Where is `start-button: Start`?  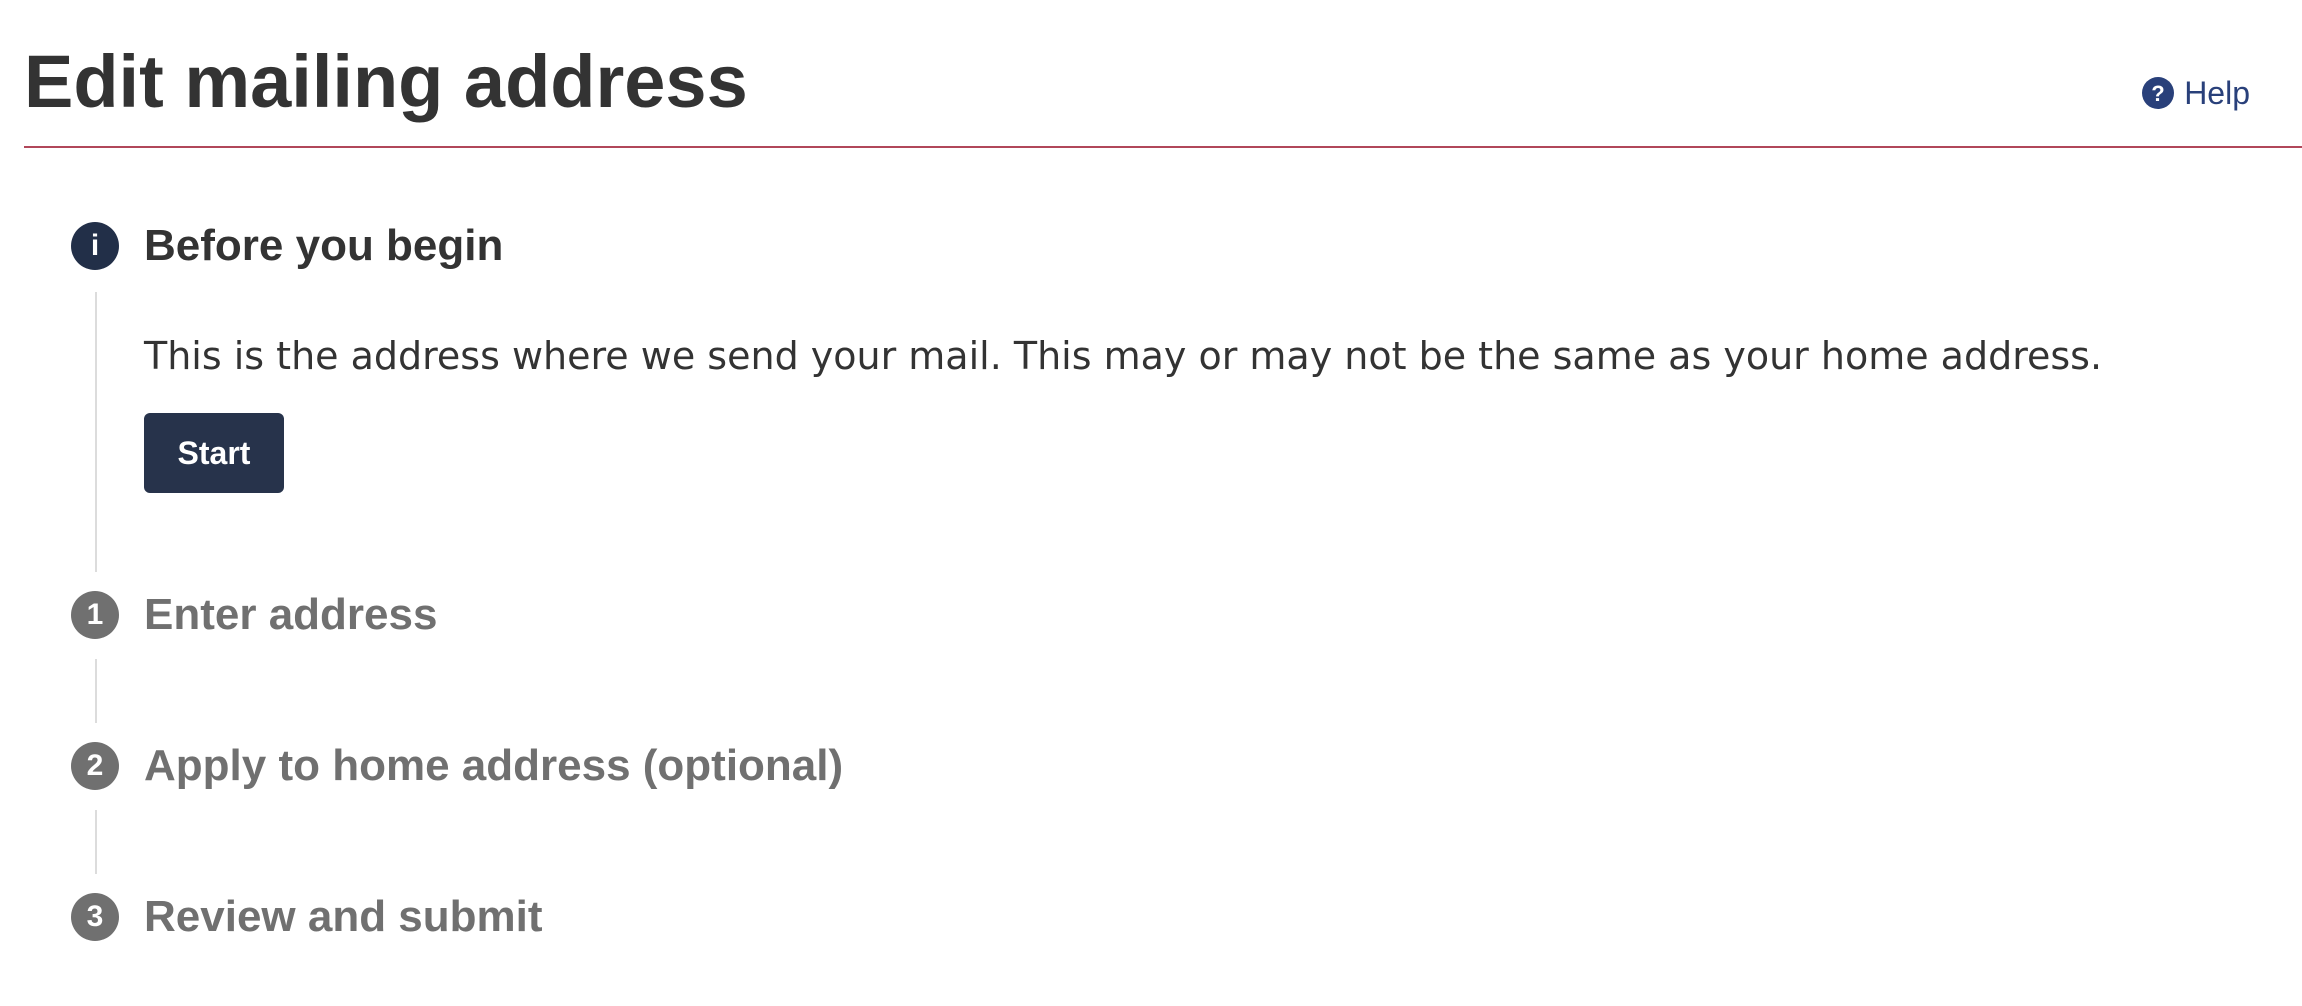 start-button: Start is located at coordinates (214, 453).